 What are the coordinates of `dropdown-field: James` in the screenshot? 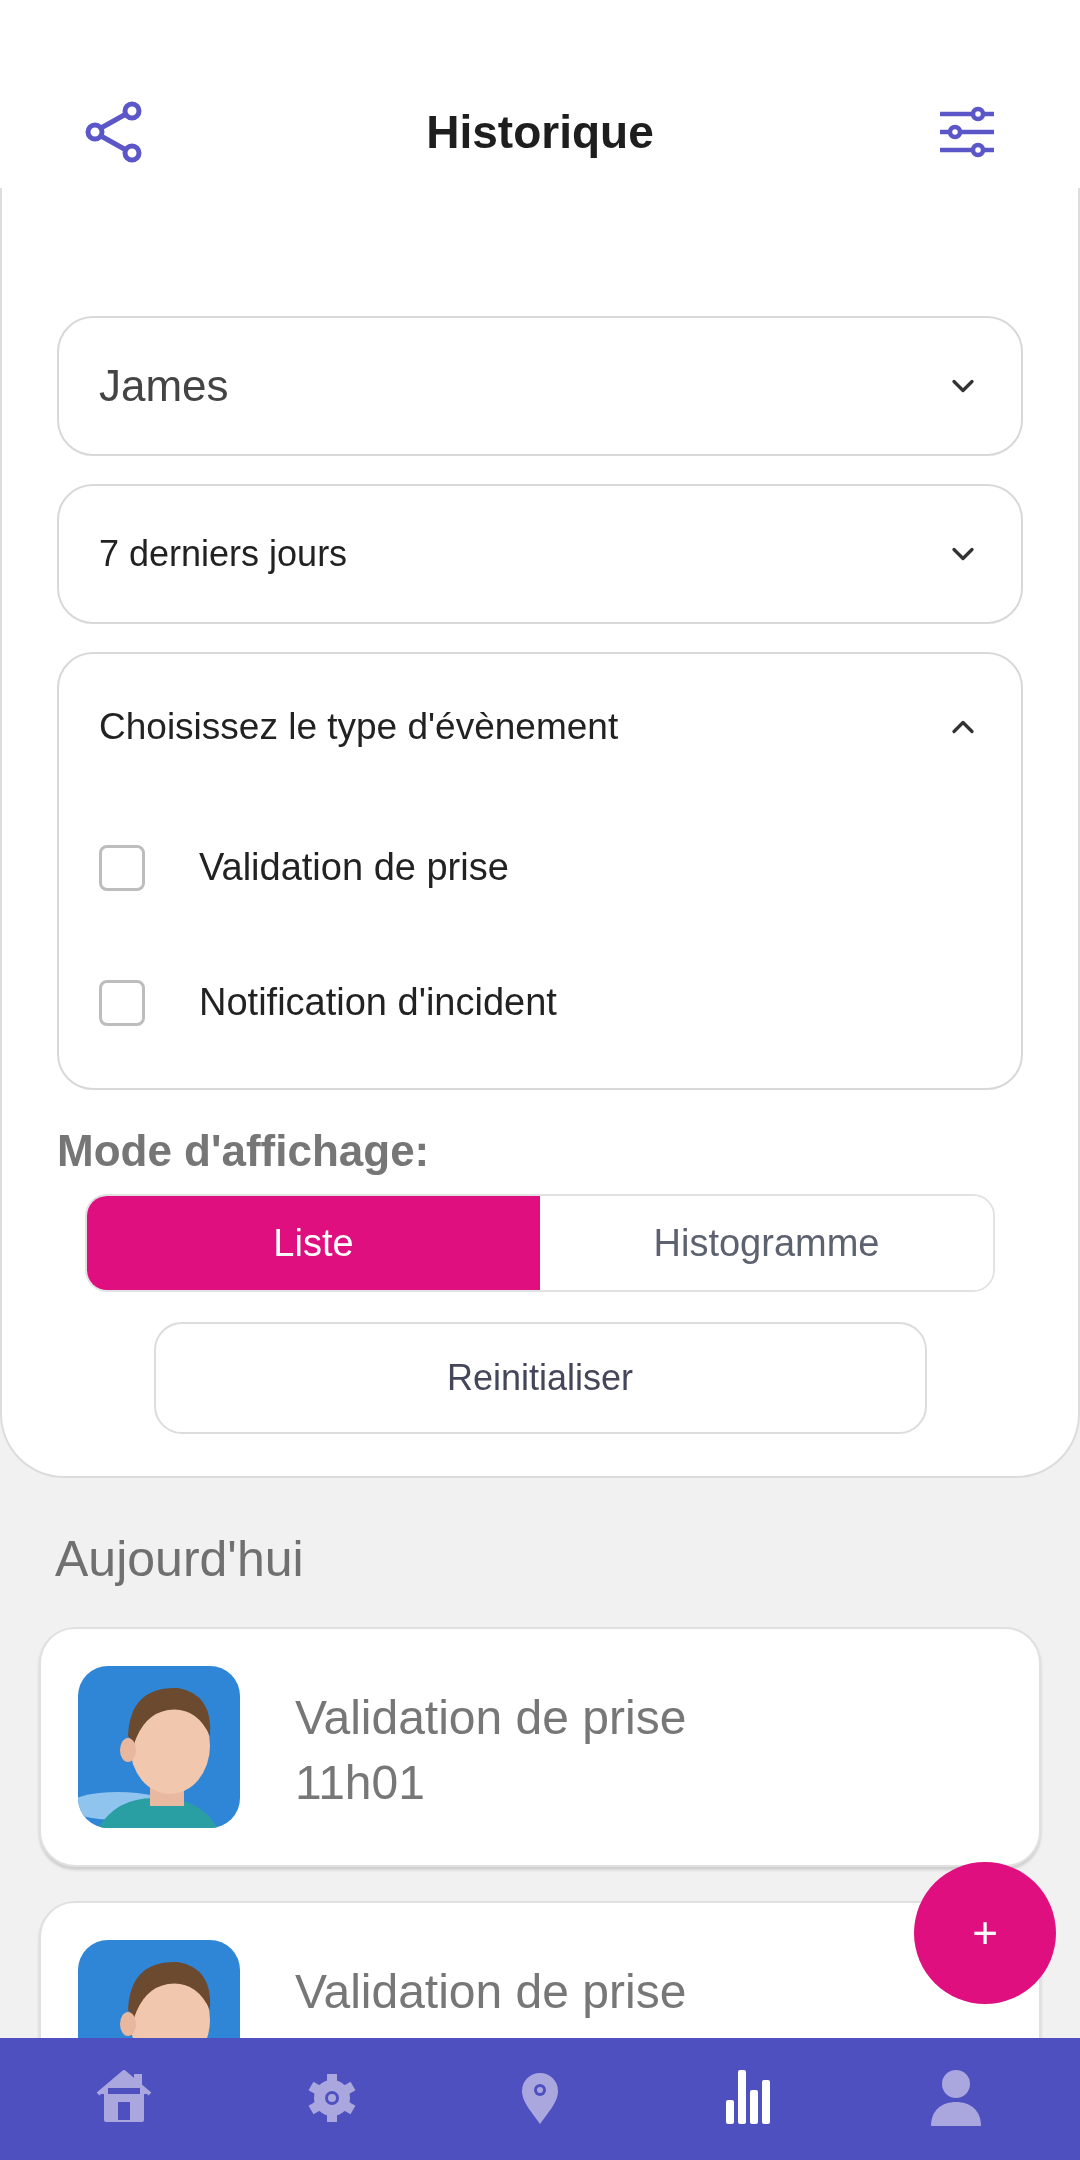 It's located at (540, 386).